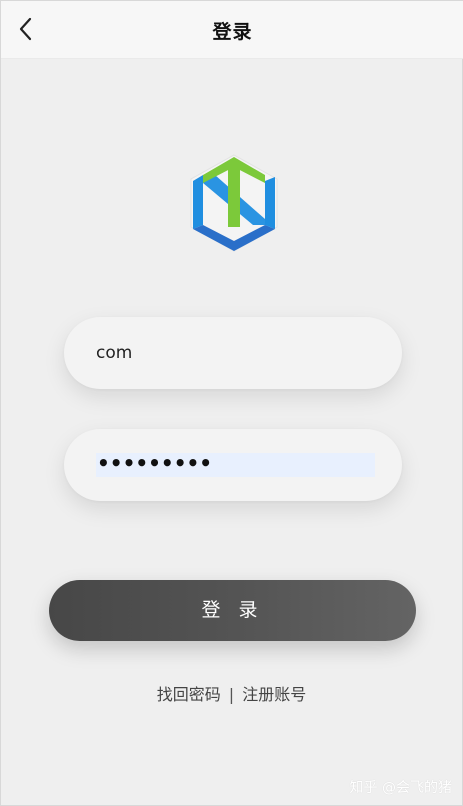  I want to click on password-field: •••••••••, so click(233, 465).